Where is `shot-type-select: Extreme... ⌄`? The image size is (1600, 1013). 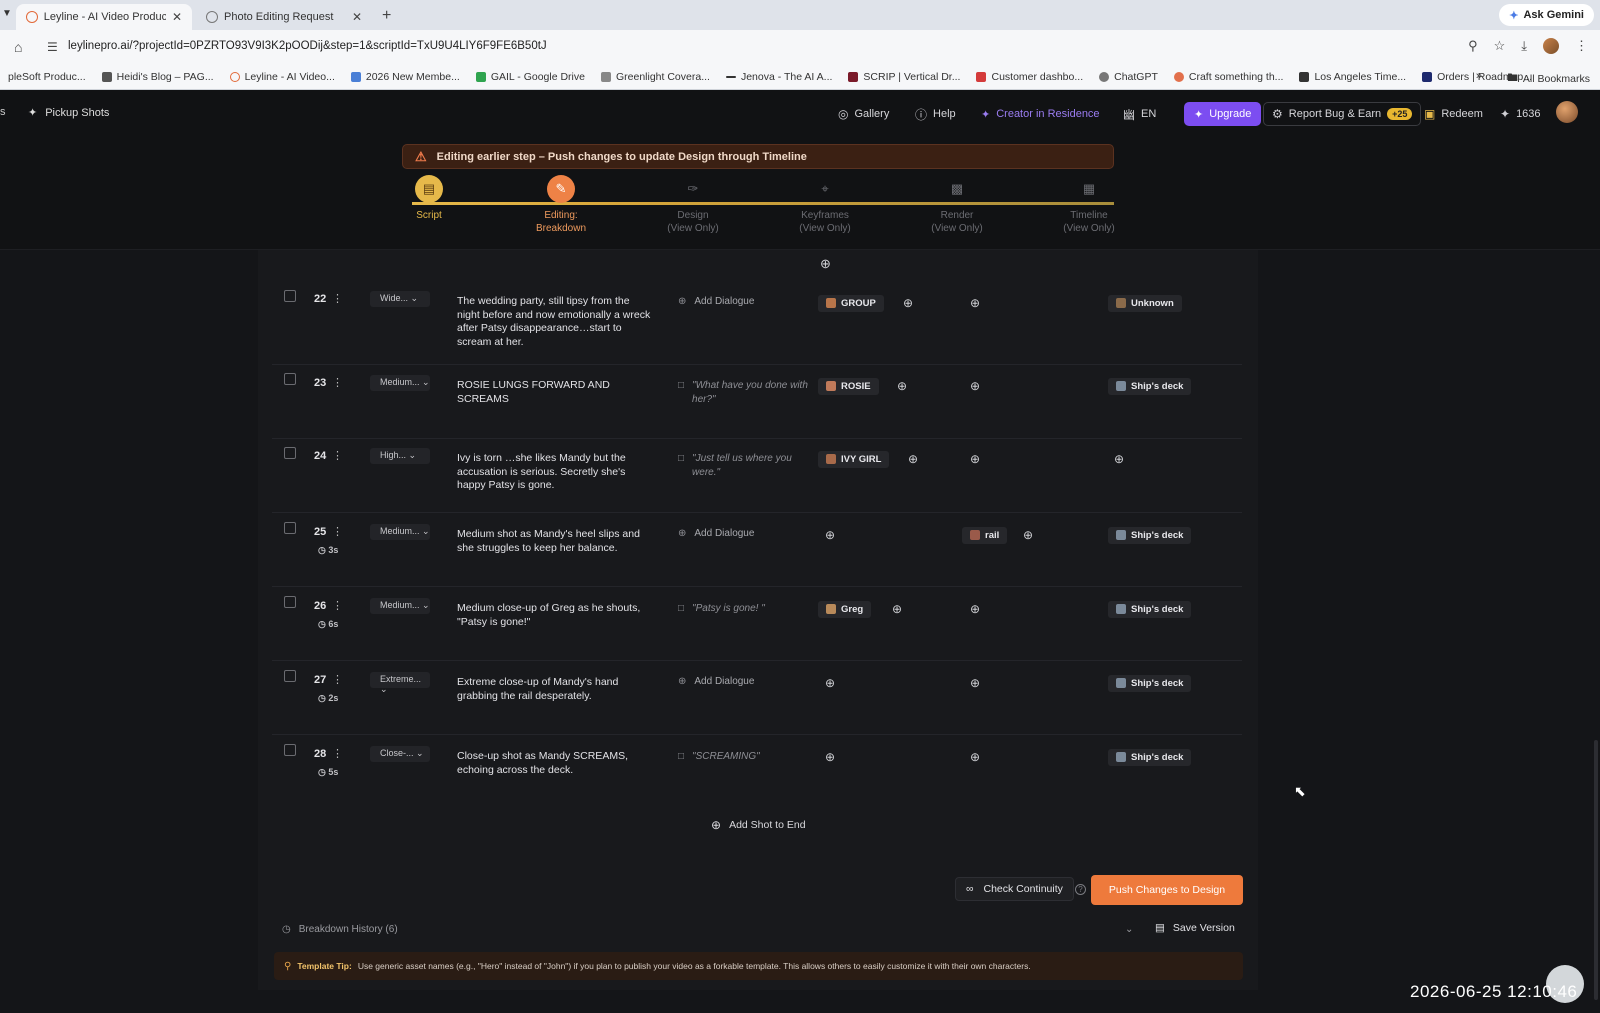 shot-type-select: Extreme... ⌄ is located at coordinates (400, 683).